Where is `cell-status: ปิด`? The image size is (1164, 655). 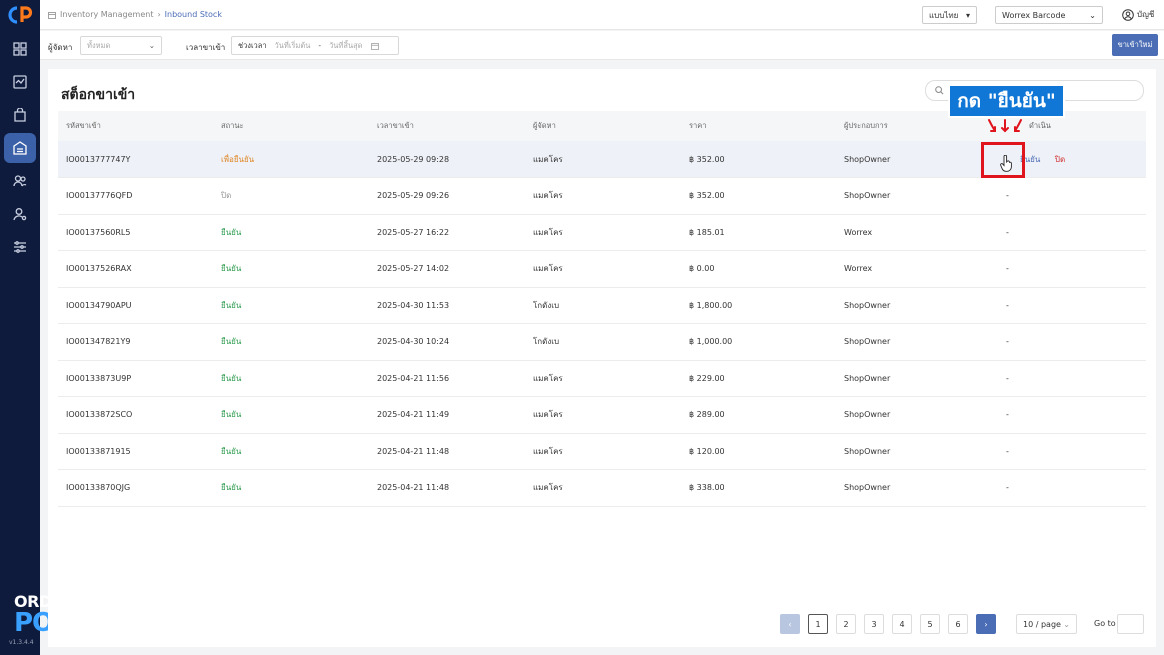
cell-status: ปิด is located at coordinates (291, 196).